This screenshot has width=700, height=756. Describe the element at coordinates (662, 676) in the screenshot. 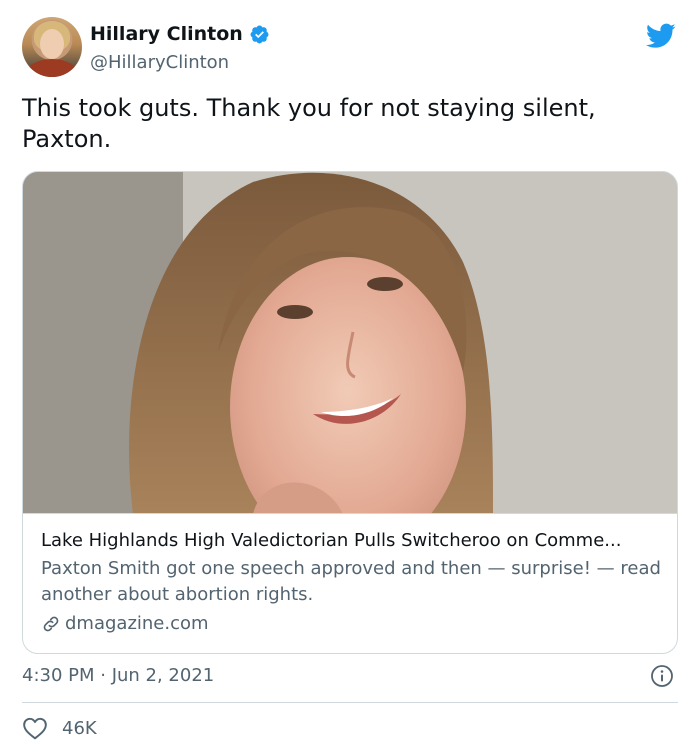

I see `info-icon` at that location.